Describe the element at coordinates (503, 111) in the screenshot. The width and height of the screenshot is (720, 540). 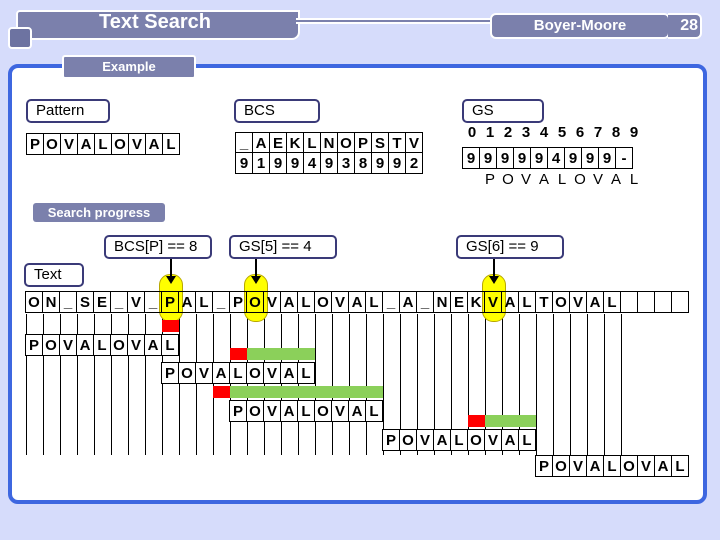
I see `gs-label: GS` at that location.